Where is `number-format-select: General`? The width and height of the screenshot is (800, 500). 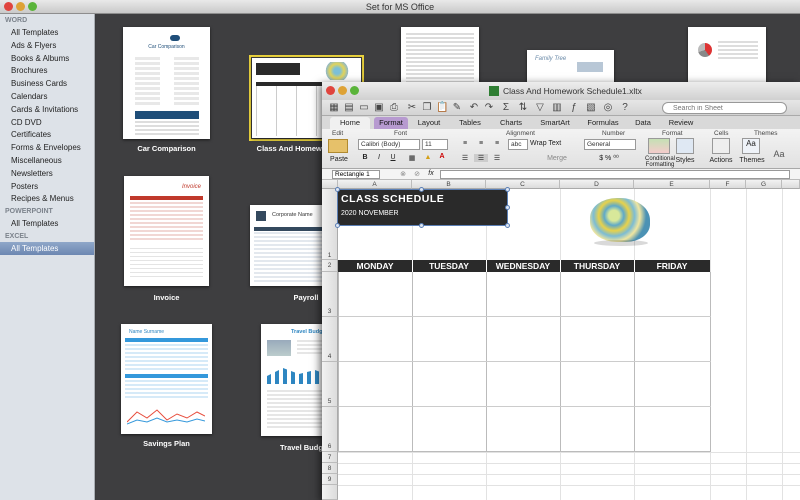
number-format-select: General is located at coordinates (610, 144).